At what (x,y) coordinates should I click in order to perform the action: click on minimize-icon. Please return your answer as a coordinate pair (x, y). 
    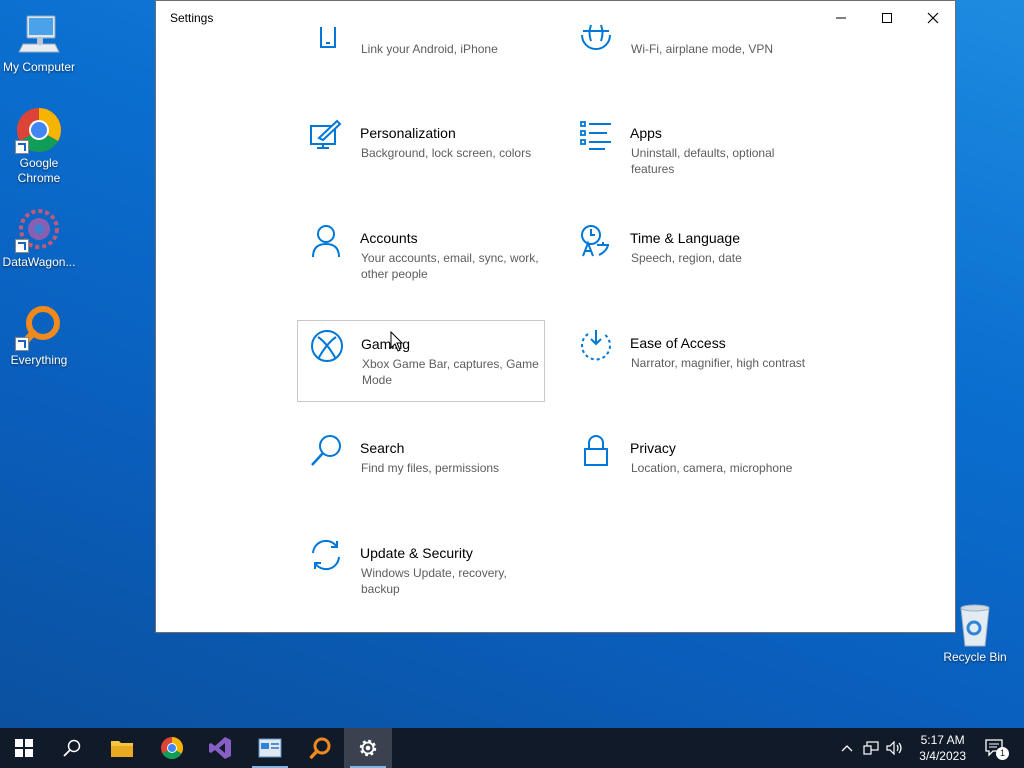
    Looking at the image, I should click on (841, 17).